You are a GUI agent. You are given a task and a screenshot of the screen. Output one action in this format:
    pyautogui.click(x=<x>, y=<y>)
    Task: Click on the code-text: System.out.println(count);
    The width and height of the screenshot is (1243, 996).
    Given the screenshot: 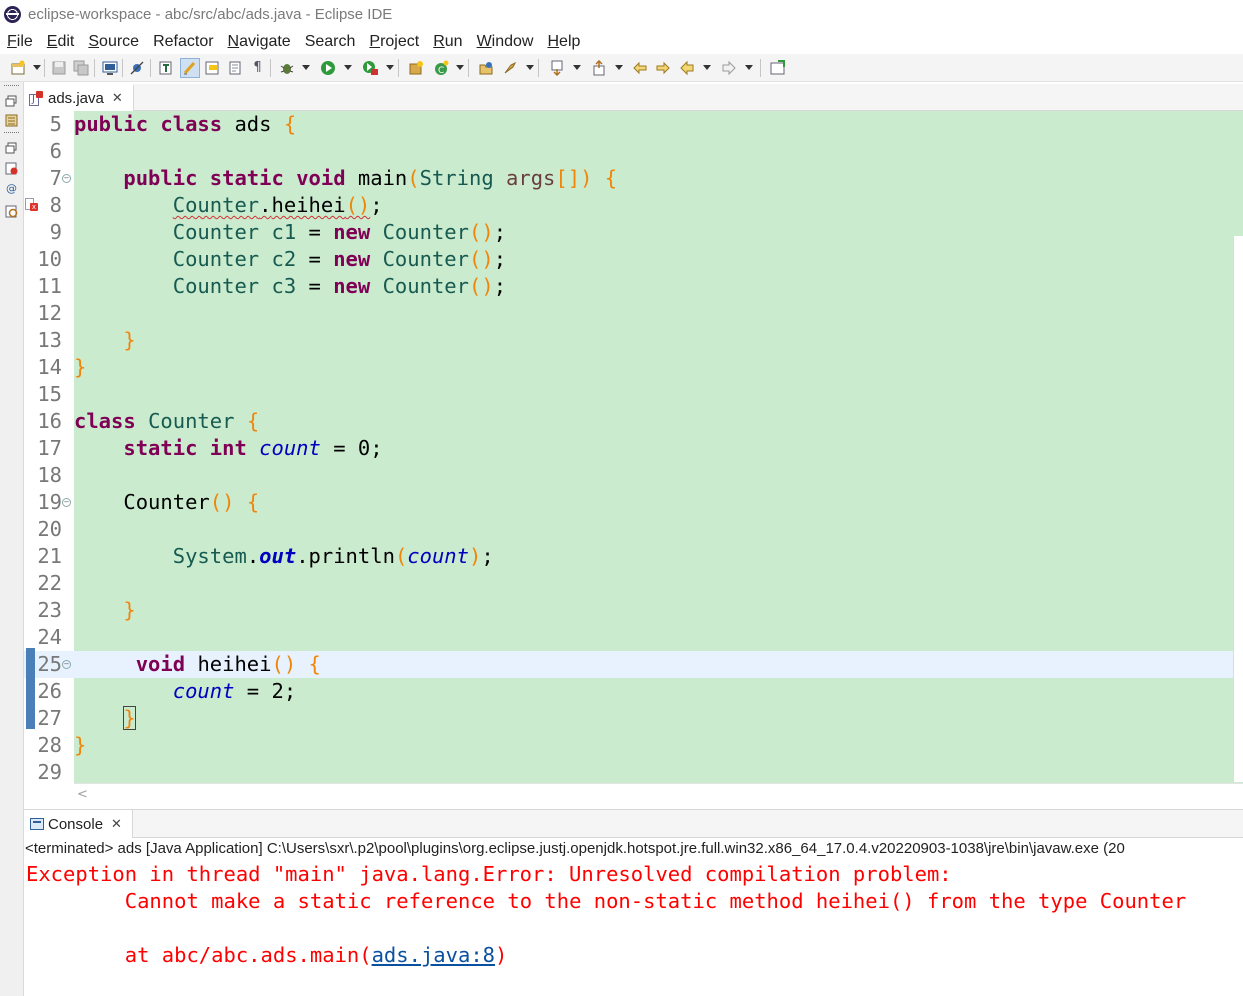 What is the action you would take?
    pyautogui.click(x=333, y=556)
    